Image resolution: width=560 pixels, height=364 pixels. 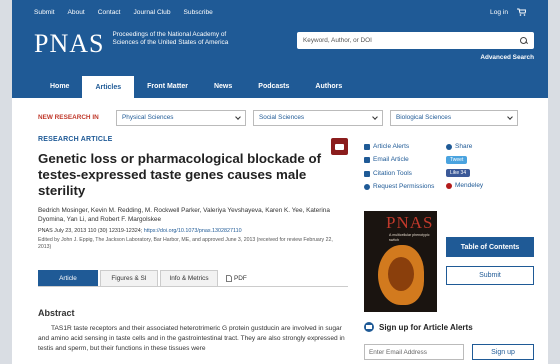 I want to click on tab-article: Article, so click(x=68, y=278).